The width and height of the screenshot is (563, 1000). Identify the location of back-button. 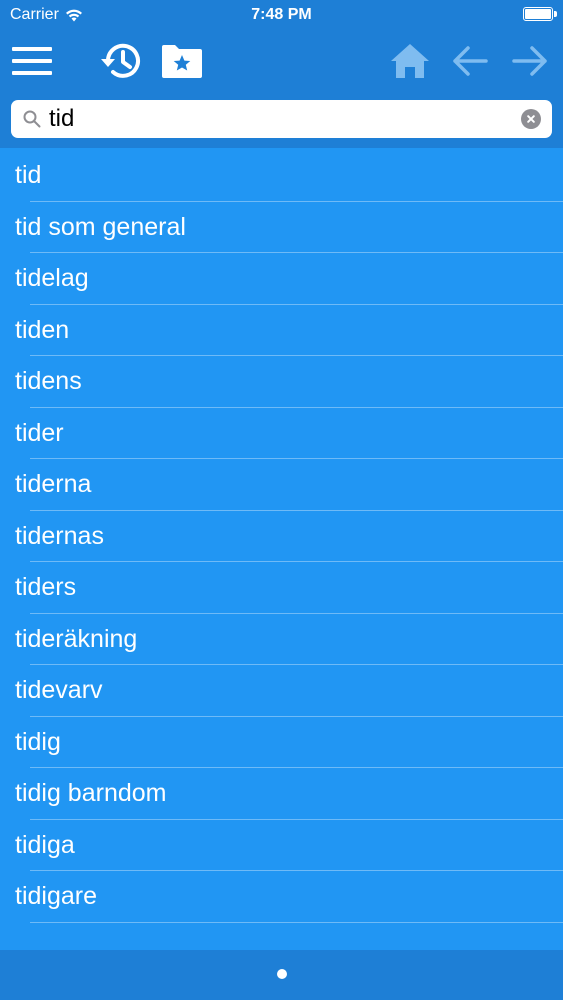
(470, 61).